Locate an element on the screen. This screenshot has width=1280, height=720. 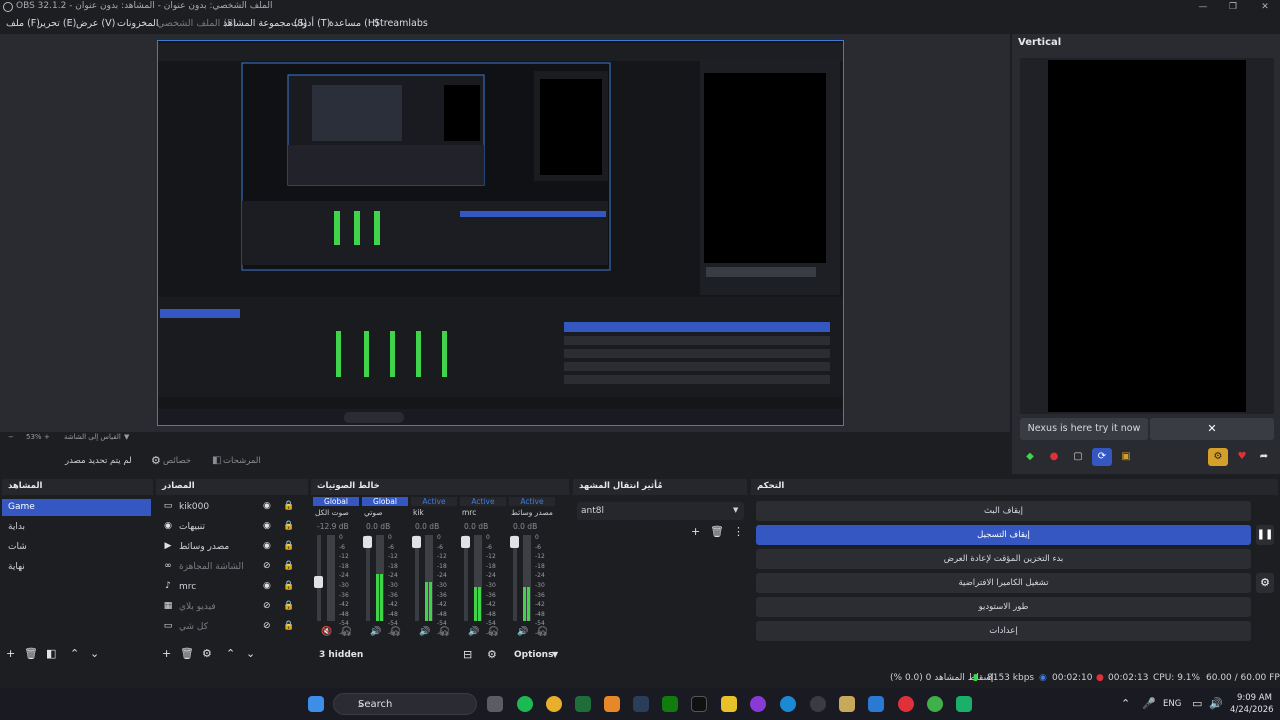
menu-tools: أدوات (T) is located at coordinates (310, 23).